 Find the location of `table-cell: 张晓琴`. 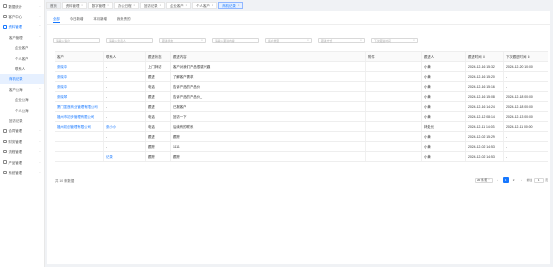

table-cell: 张晓琴 is located at coordinates (79, 96).